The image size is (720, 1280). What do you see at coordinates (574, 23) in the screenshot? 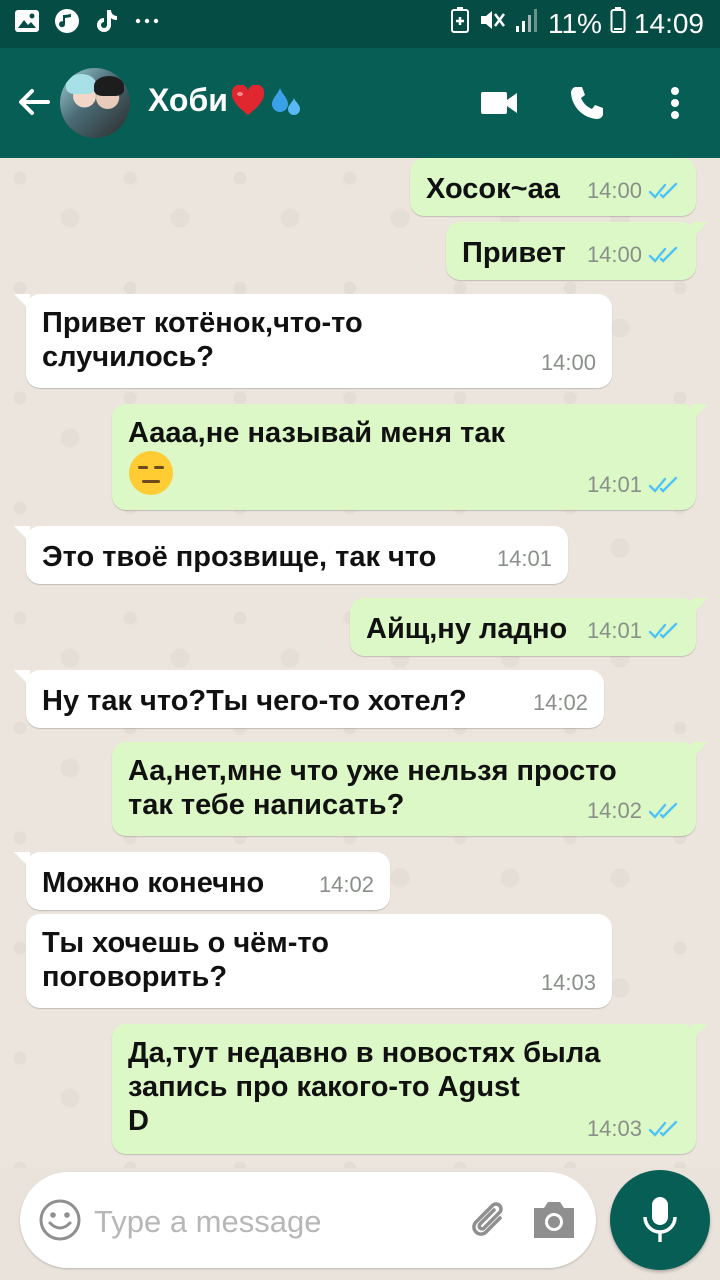
I see `battery-percent: 11%` at bounding box center [574, 23].